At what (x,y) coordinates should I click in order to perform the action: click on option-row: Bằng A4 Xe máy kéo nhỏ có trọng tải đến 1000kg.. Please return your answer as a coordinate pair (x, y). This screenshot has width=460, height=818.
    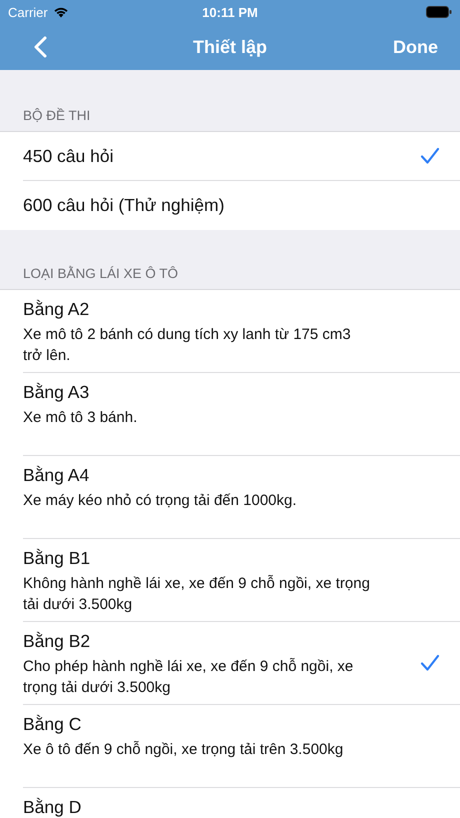
    Looking at the image, I should click on (230, 497).